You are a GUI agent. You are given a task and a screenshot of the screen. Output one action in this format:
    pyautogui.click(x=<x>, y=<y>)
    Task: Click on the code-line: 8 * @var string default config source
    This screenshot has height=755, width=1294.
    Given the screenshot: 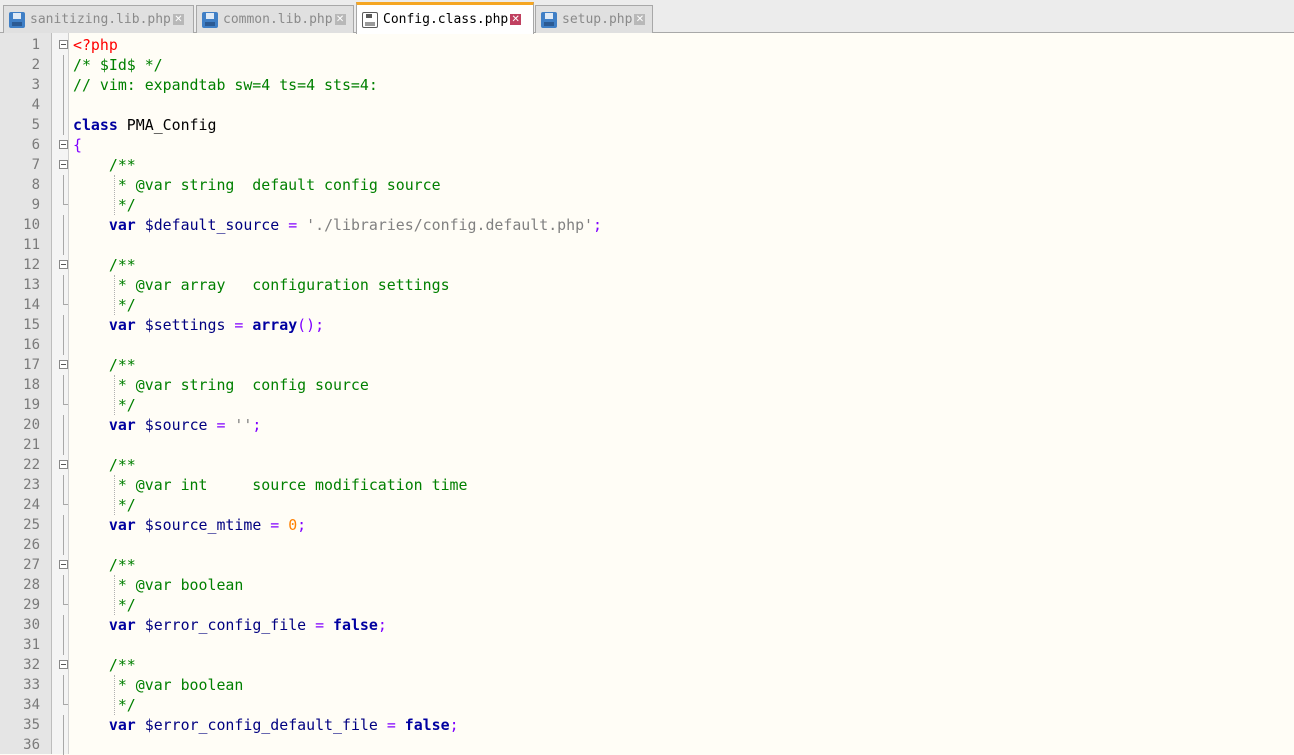 What is the action you would take?
    pyautogui.click(x=647, y=185)
    